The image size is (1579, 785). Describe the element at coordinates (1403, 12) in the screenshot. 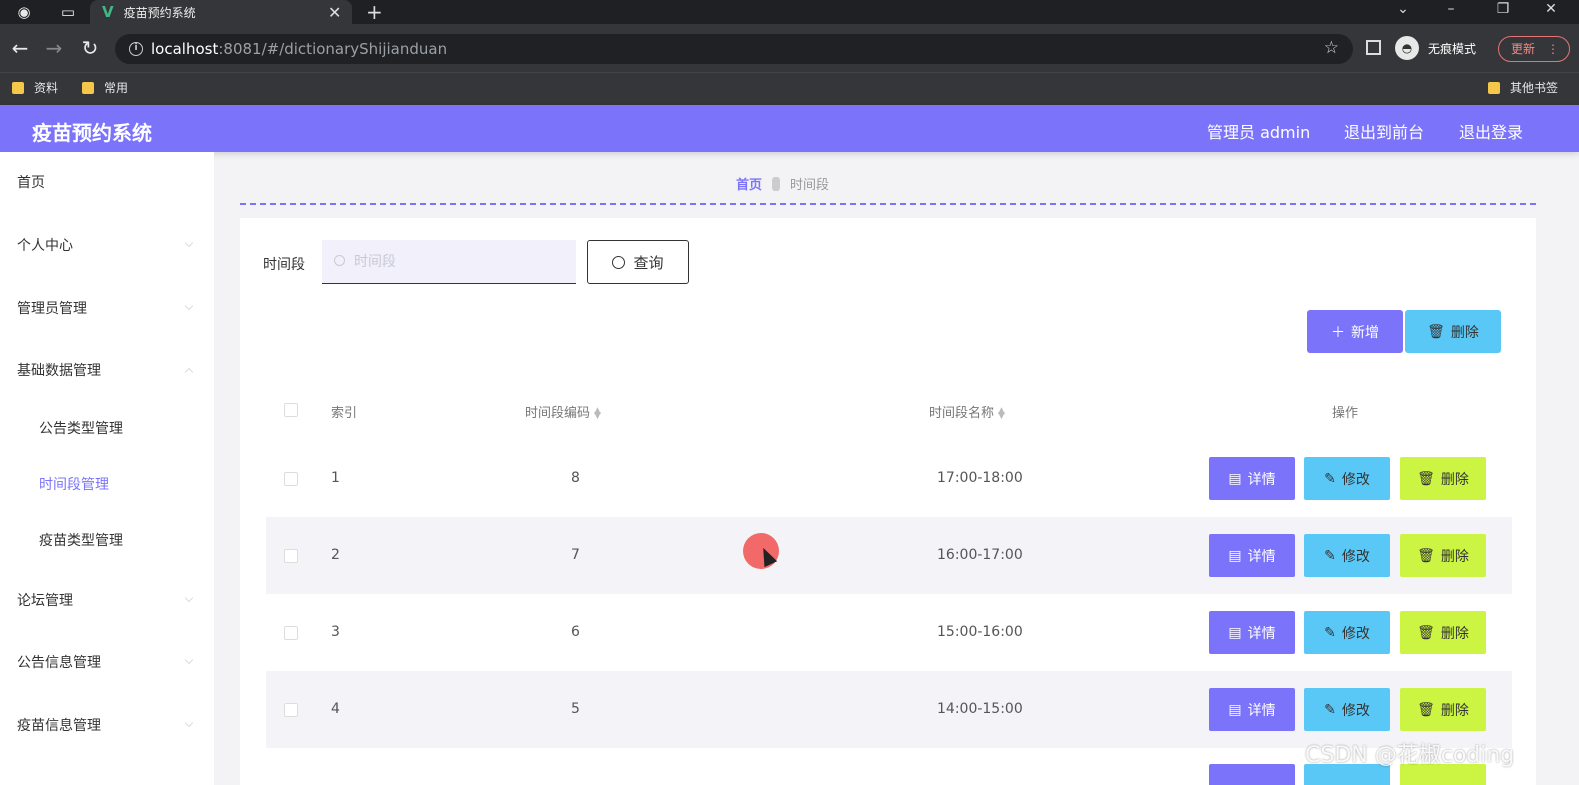

I see `chevron-down-icon: ⌄` at that location.